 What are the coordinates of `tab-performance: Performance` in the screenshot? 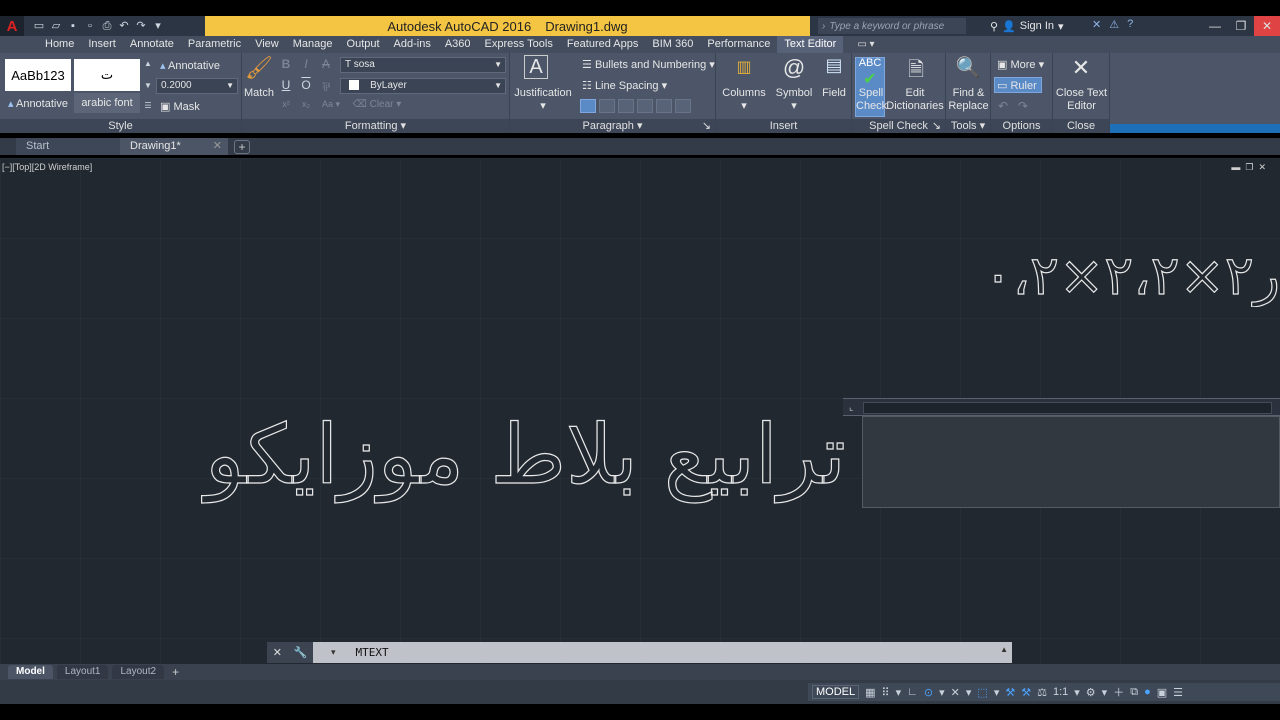 It's located at (738, 44).